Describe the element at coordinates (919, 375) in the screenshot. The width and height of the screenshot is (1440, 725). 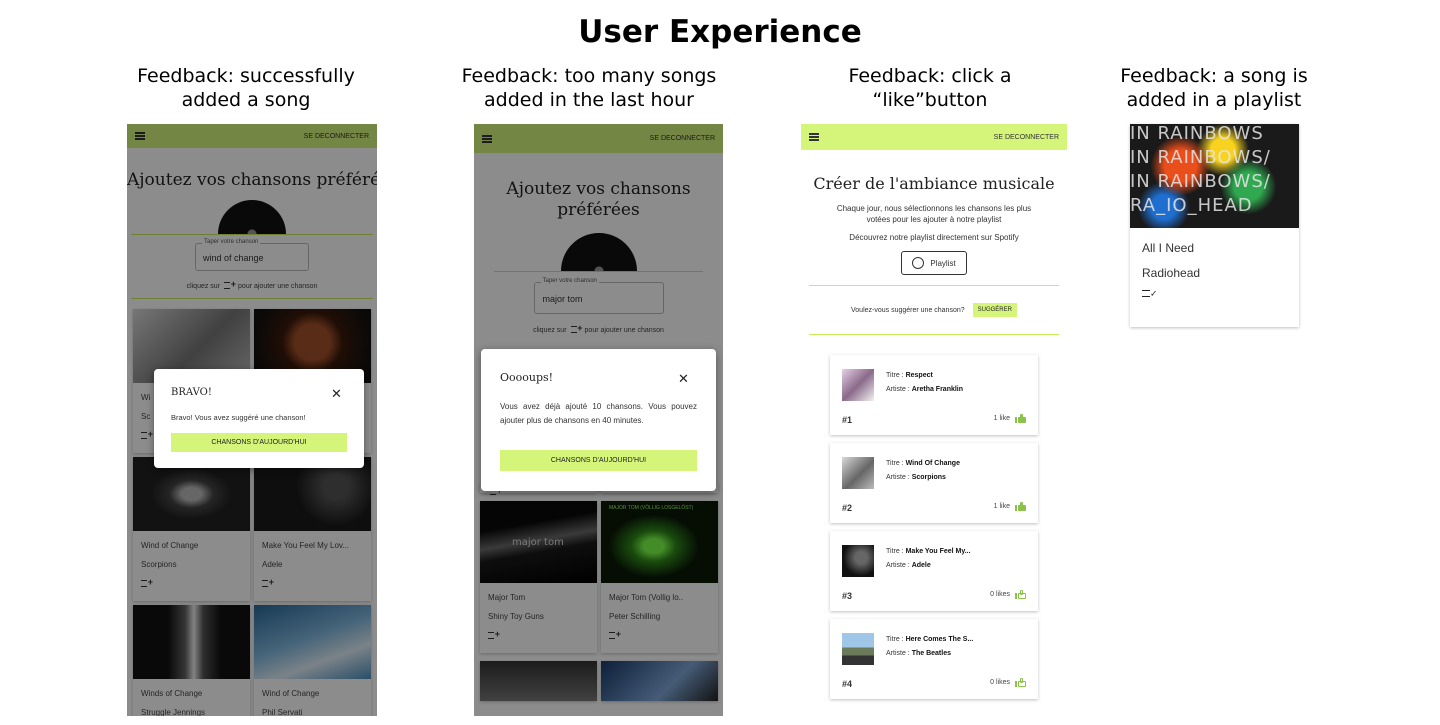
I see `song-title: Respect` at that location.